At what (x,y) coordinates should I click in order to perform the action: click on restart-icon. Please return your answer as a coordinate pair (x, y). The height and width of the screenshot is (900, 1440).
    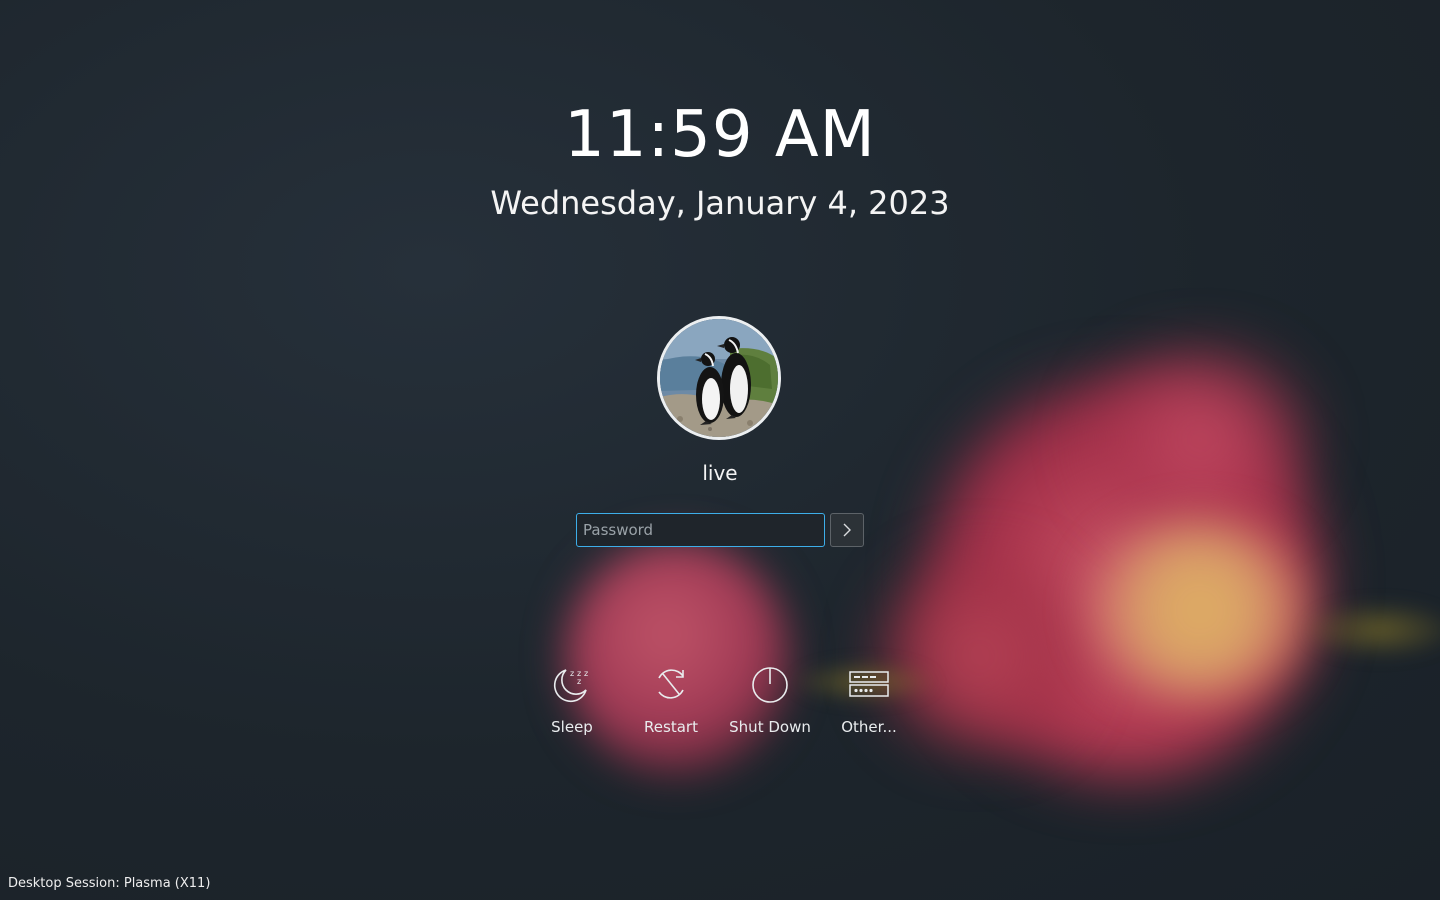
    Looking at the image, I should click on (671, 684).